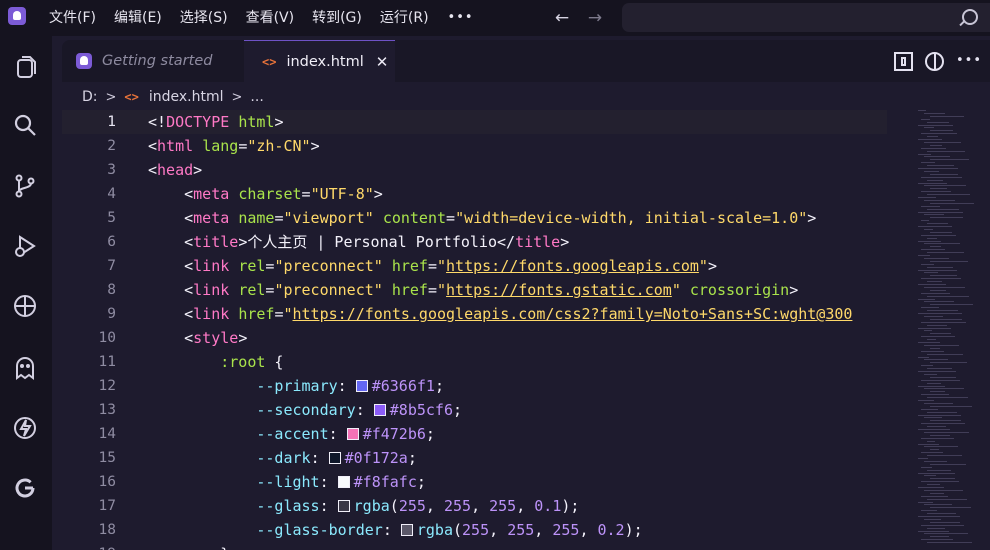  Describe the element at coordinates (474, 546) in the screenshot. I see `code-line: 19 }` at that location.